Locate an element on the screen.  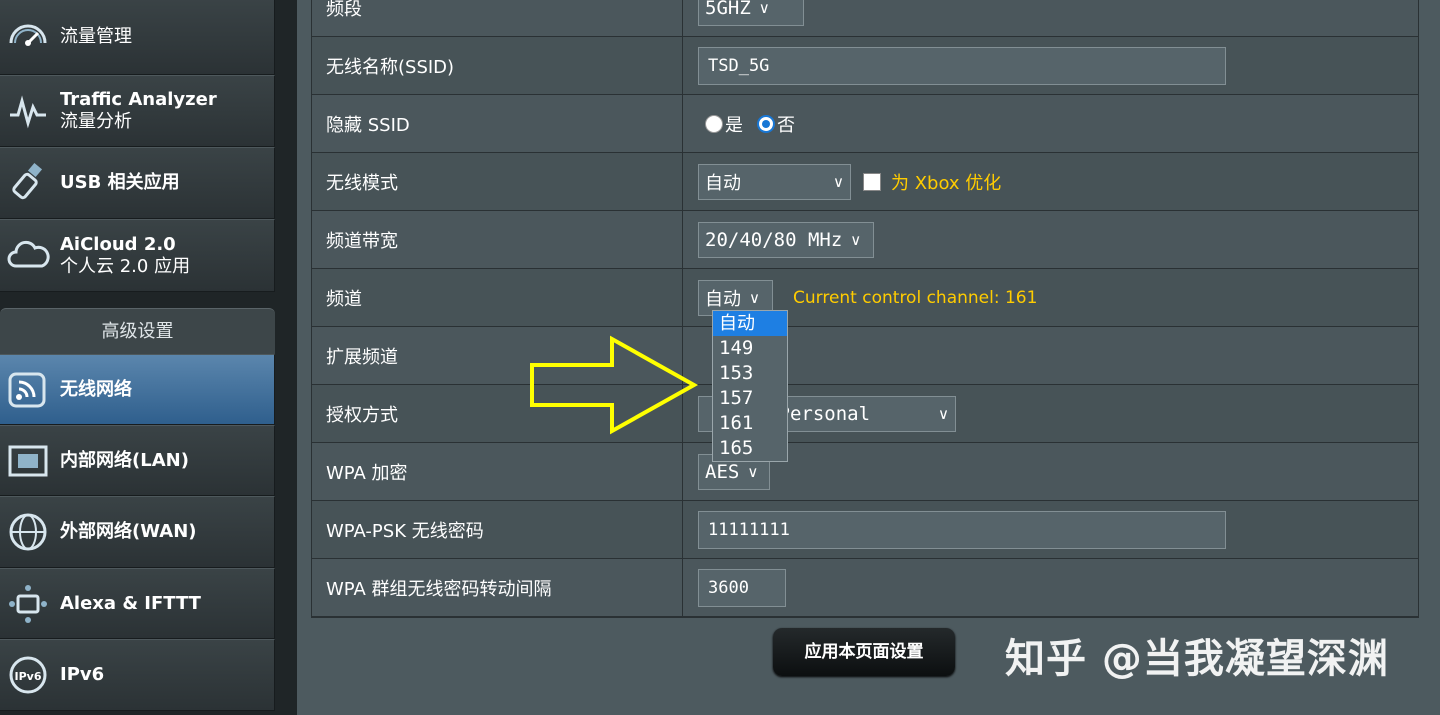
alexa-icon is located at coordinates (28, 603).